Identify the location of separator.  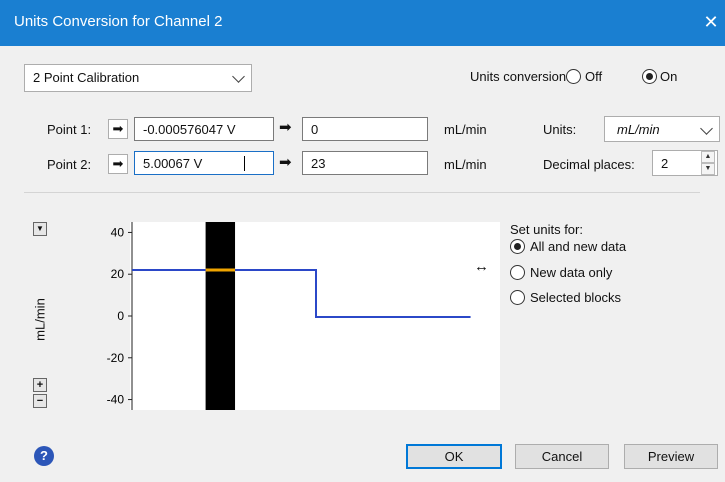
(362, 192).